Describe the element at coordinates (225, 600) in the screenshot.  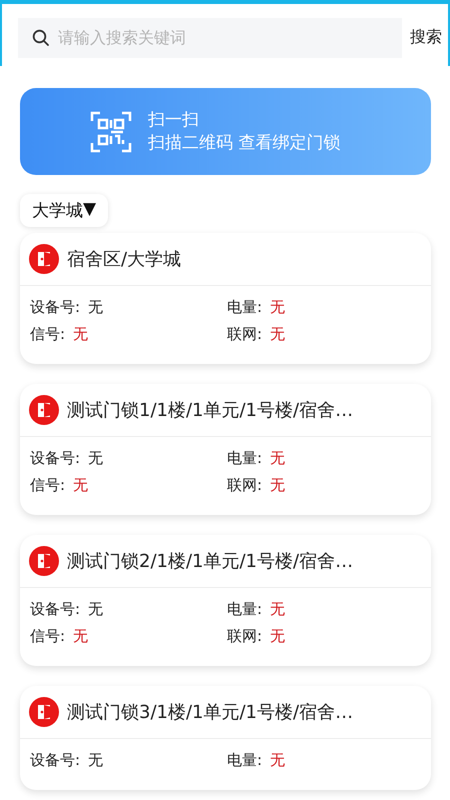
I see `lock-card: 测试门锁2/1楼/1单元/1号楼/宿舍… 设备号: 无 电量: 无 信号: 无 联网: 无` at that location.